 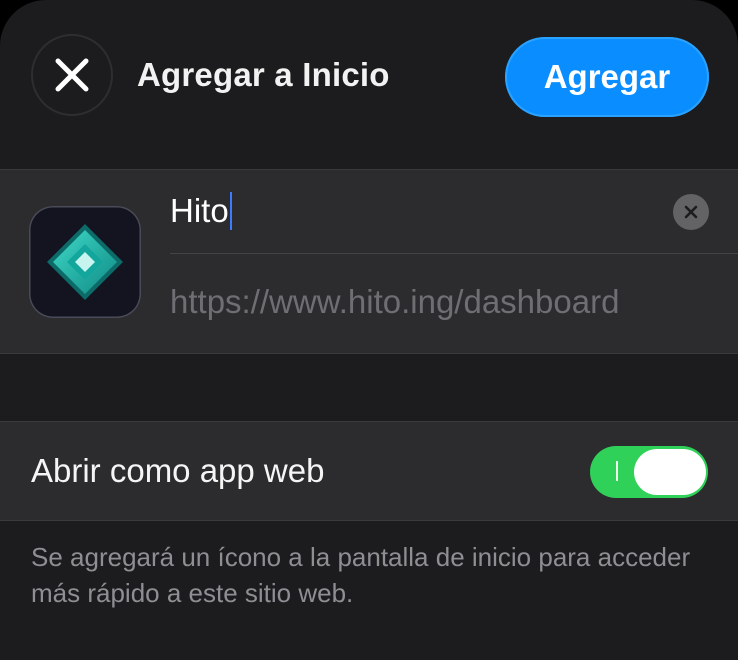 I want to click on close-icon, so click(x=72, y=75).